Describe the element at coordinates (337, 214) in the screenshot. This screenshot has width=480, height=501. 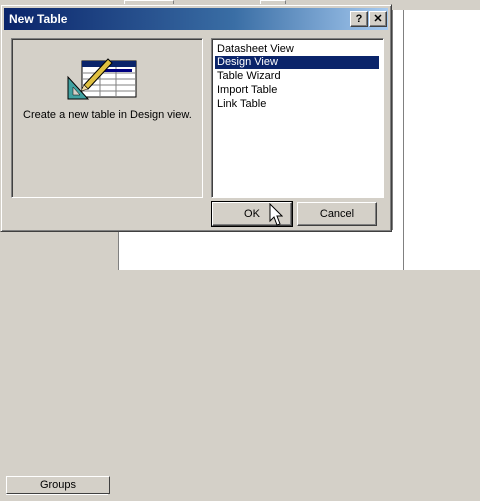
I see `cancel-button: Cancel` at that location.